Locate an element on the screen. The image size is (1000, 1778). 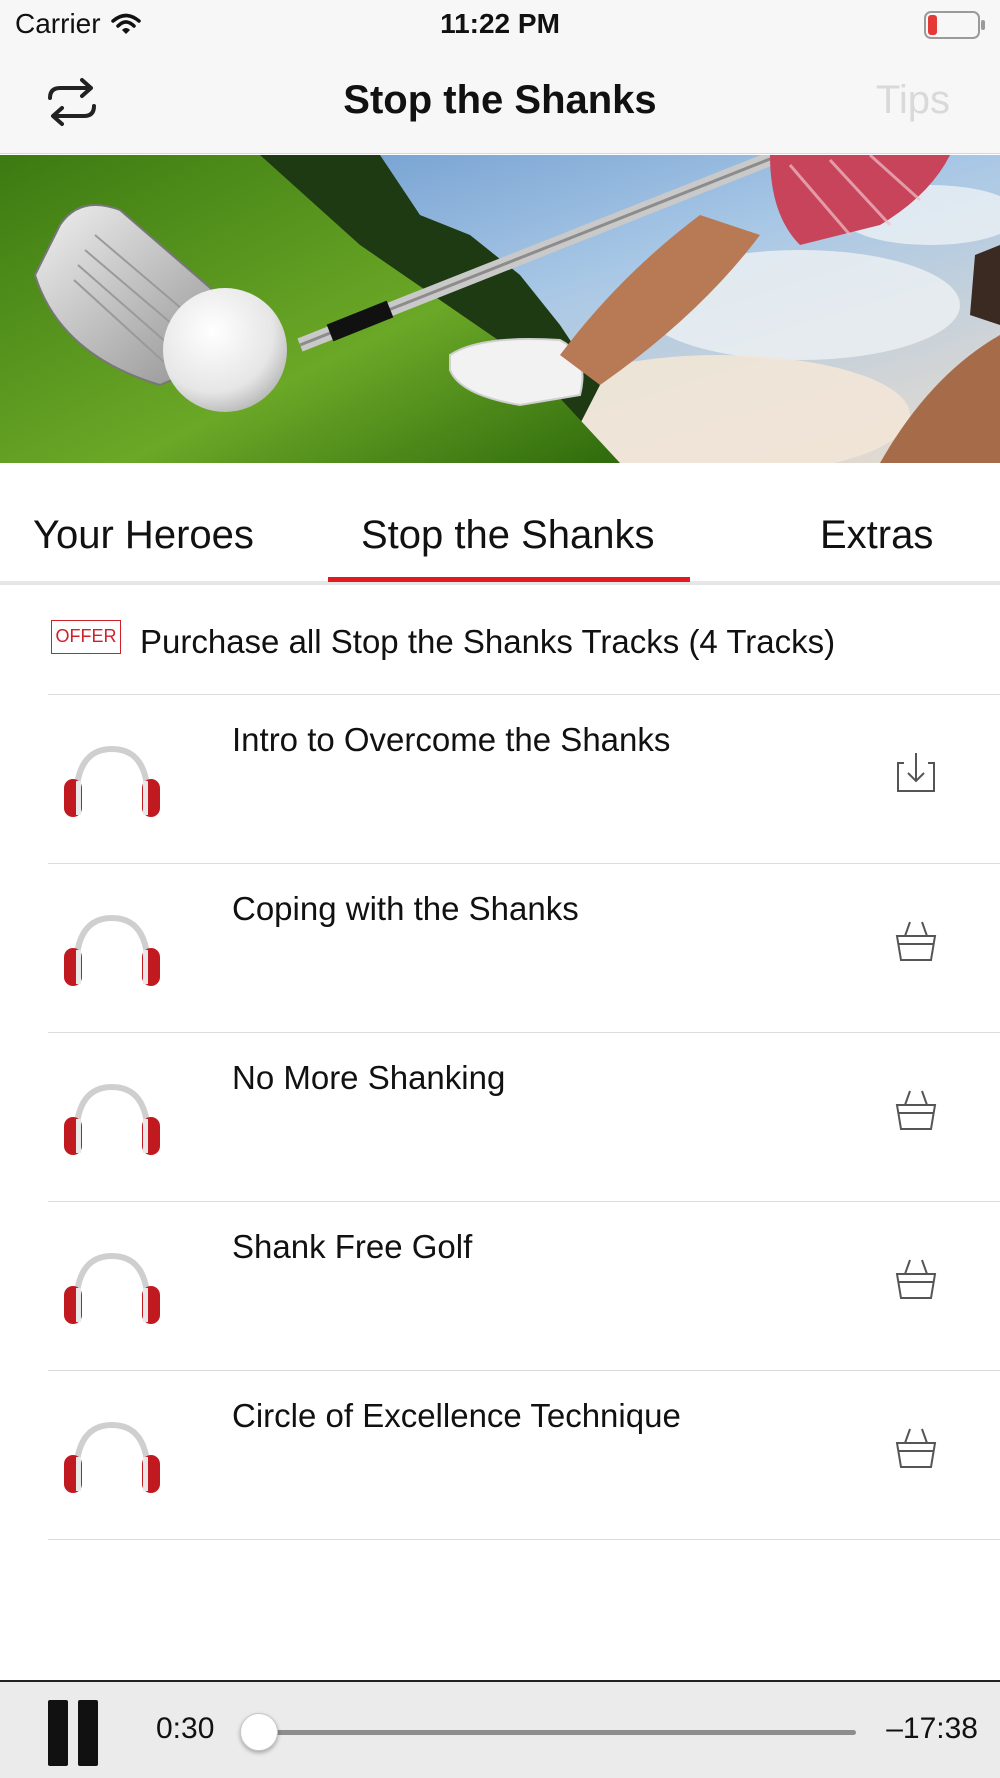
track-title: Coping with the Shanks is located at coordinates (405, 908).